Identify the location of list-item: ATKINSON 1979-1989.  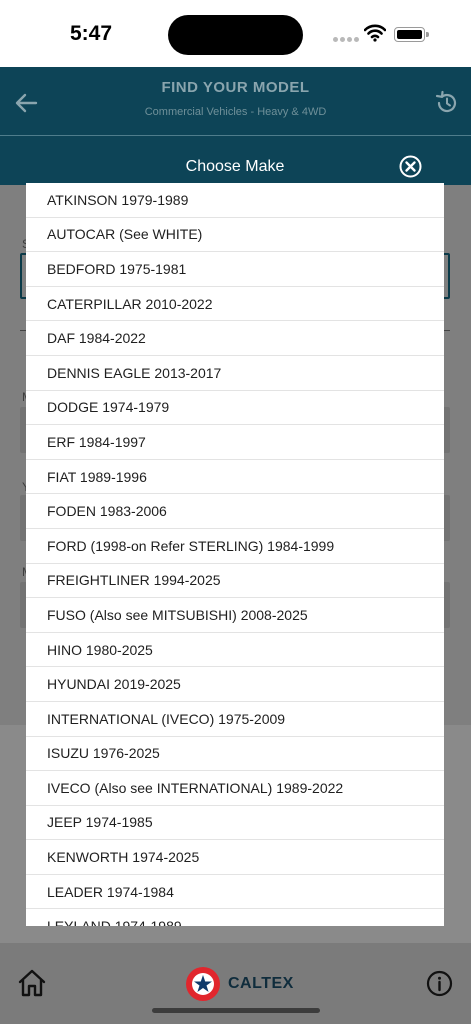
(235, 200).